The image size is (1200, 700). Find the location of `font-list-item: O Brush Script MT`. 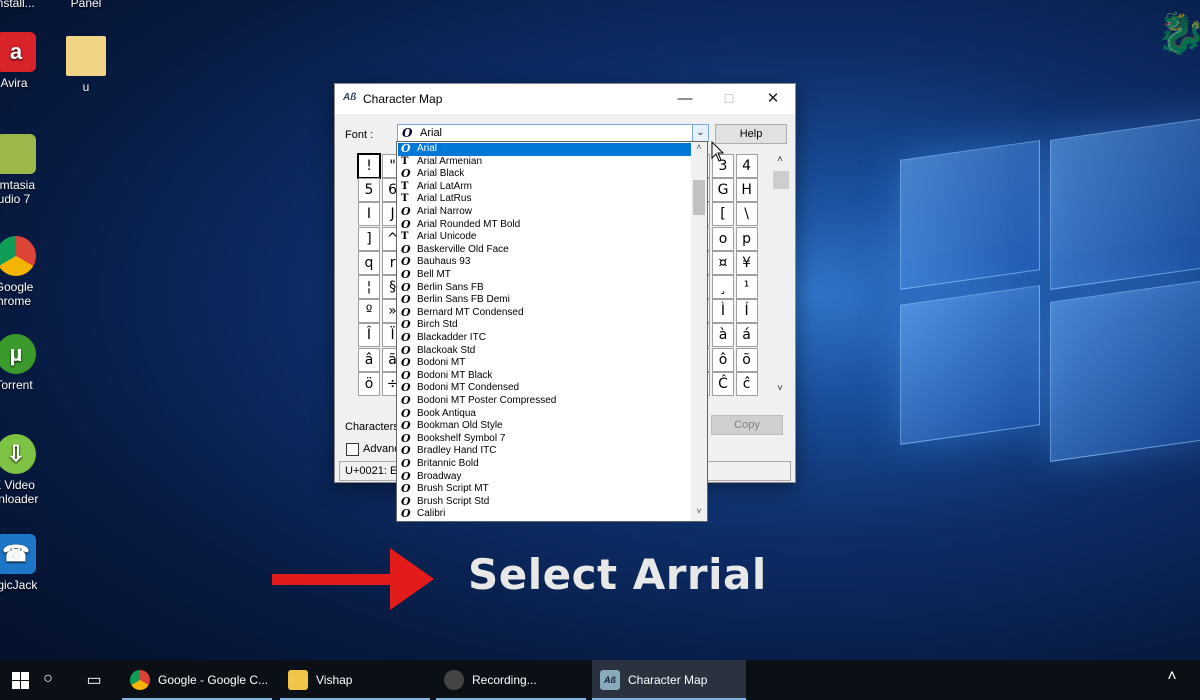

font-list-item: O Brush Script MT is located at coordinates (545, 489).